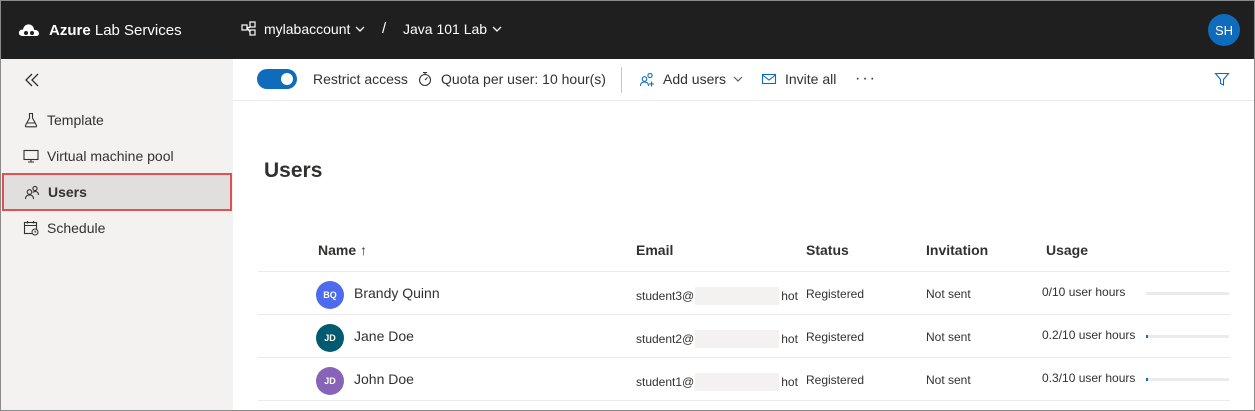 This screenshot has width=1255, height=411. I want to click on monitor-icon, so click(31, 156).